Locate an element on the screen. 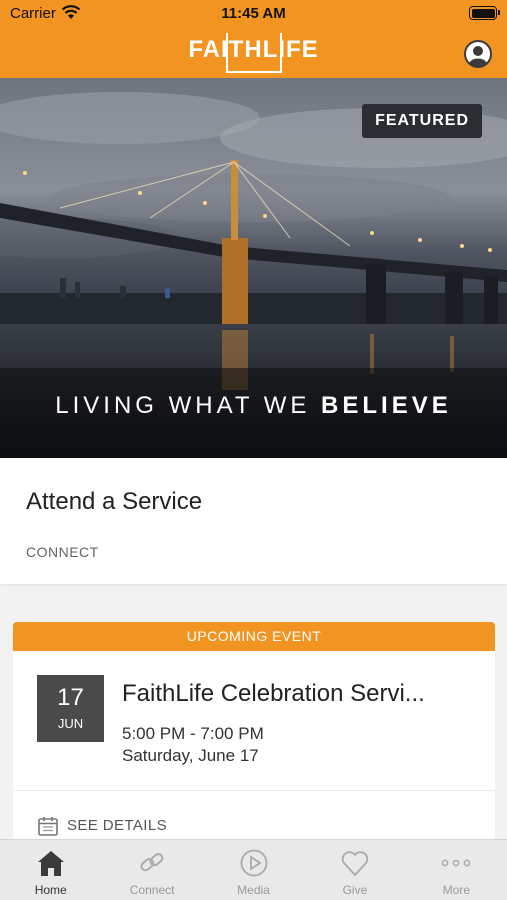 The image size is (507, 900). see-details-label: SEE DETAILS is located at coordinates (117, 825).